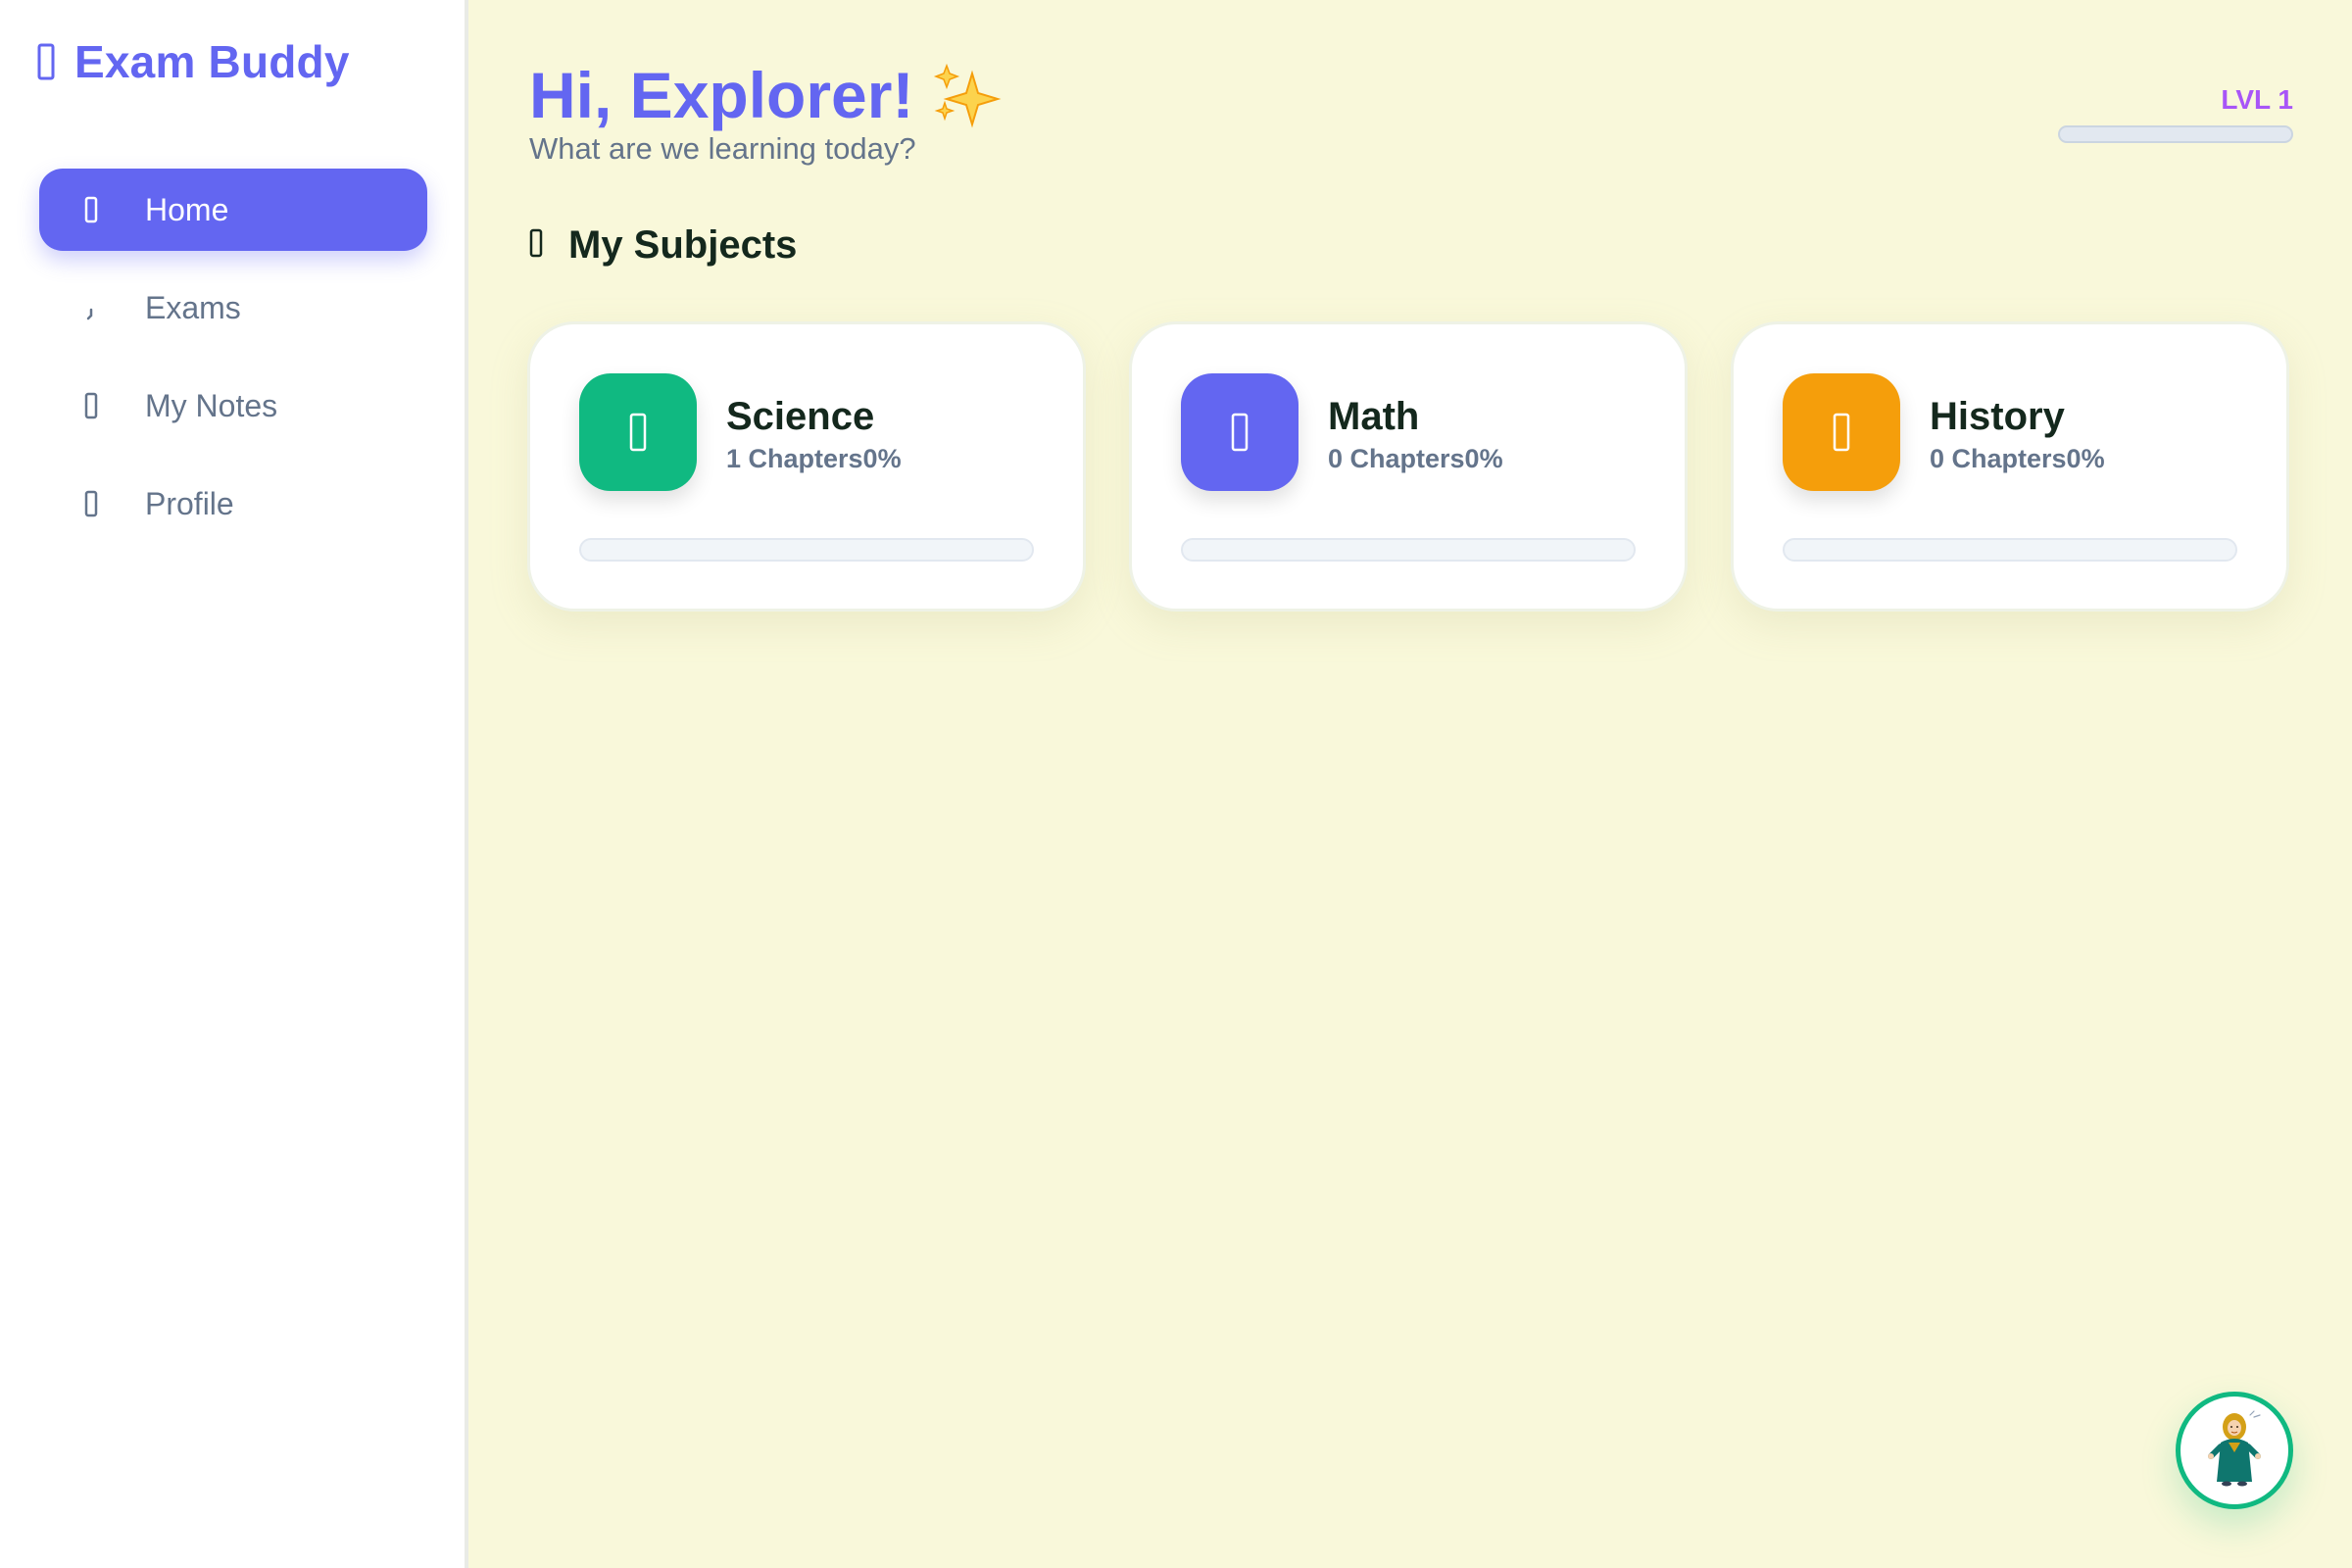  What do you see at coordinates (683, 245) in the screenshot?
I see `section-title: My Subjects` at bounding box center [683, 245].